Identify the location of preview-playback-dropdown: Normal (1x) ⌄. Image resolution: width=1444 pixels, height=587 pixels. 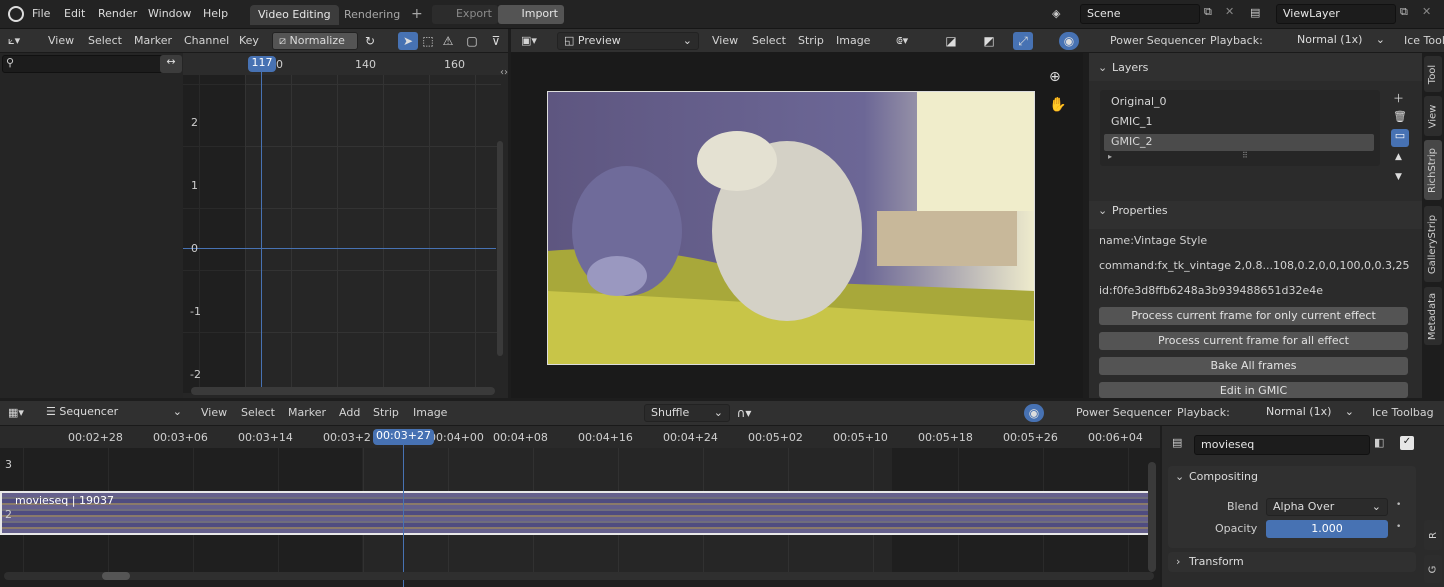
(1341, 41).